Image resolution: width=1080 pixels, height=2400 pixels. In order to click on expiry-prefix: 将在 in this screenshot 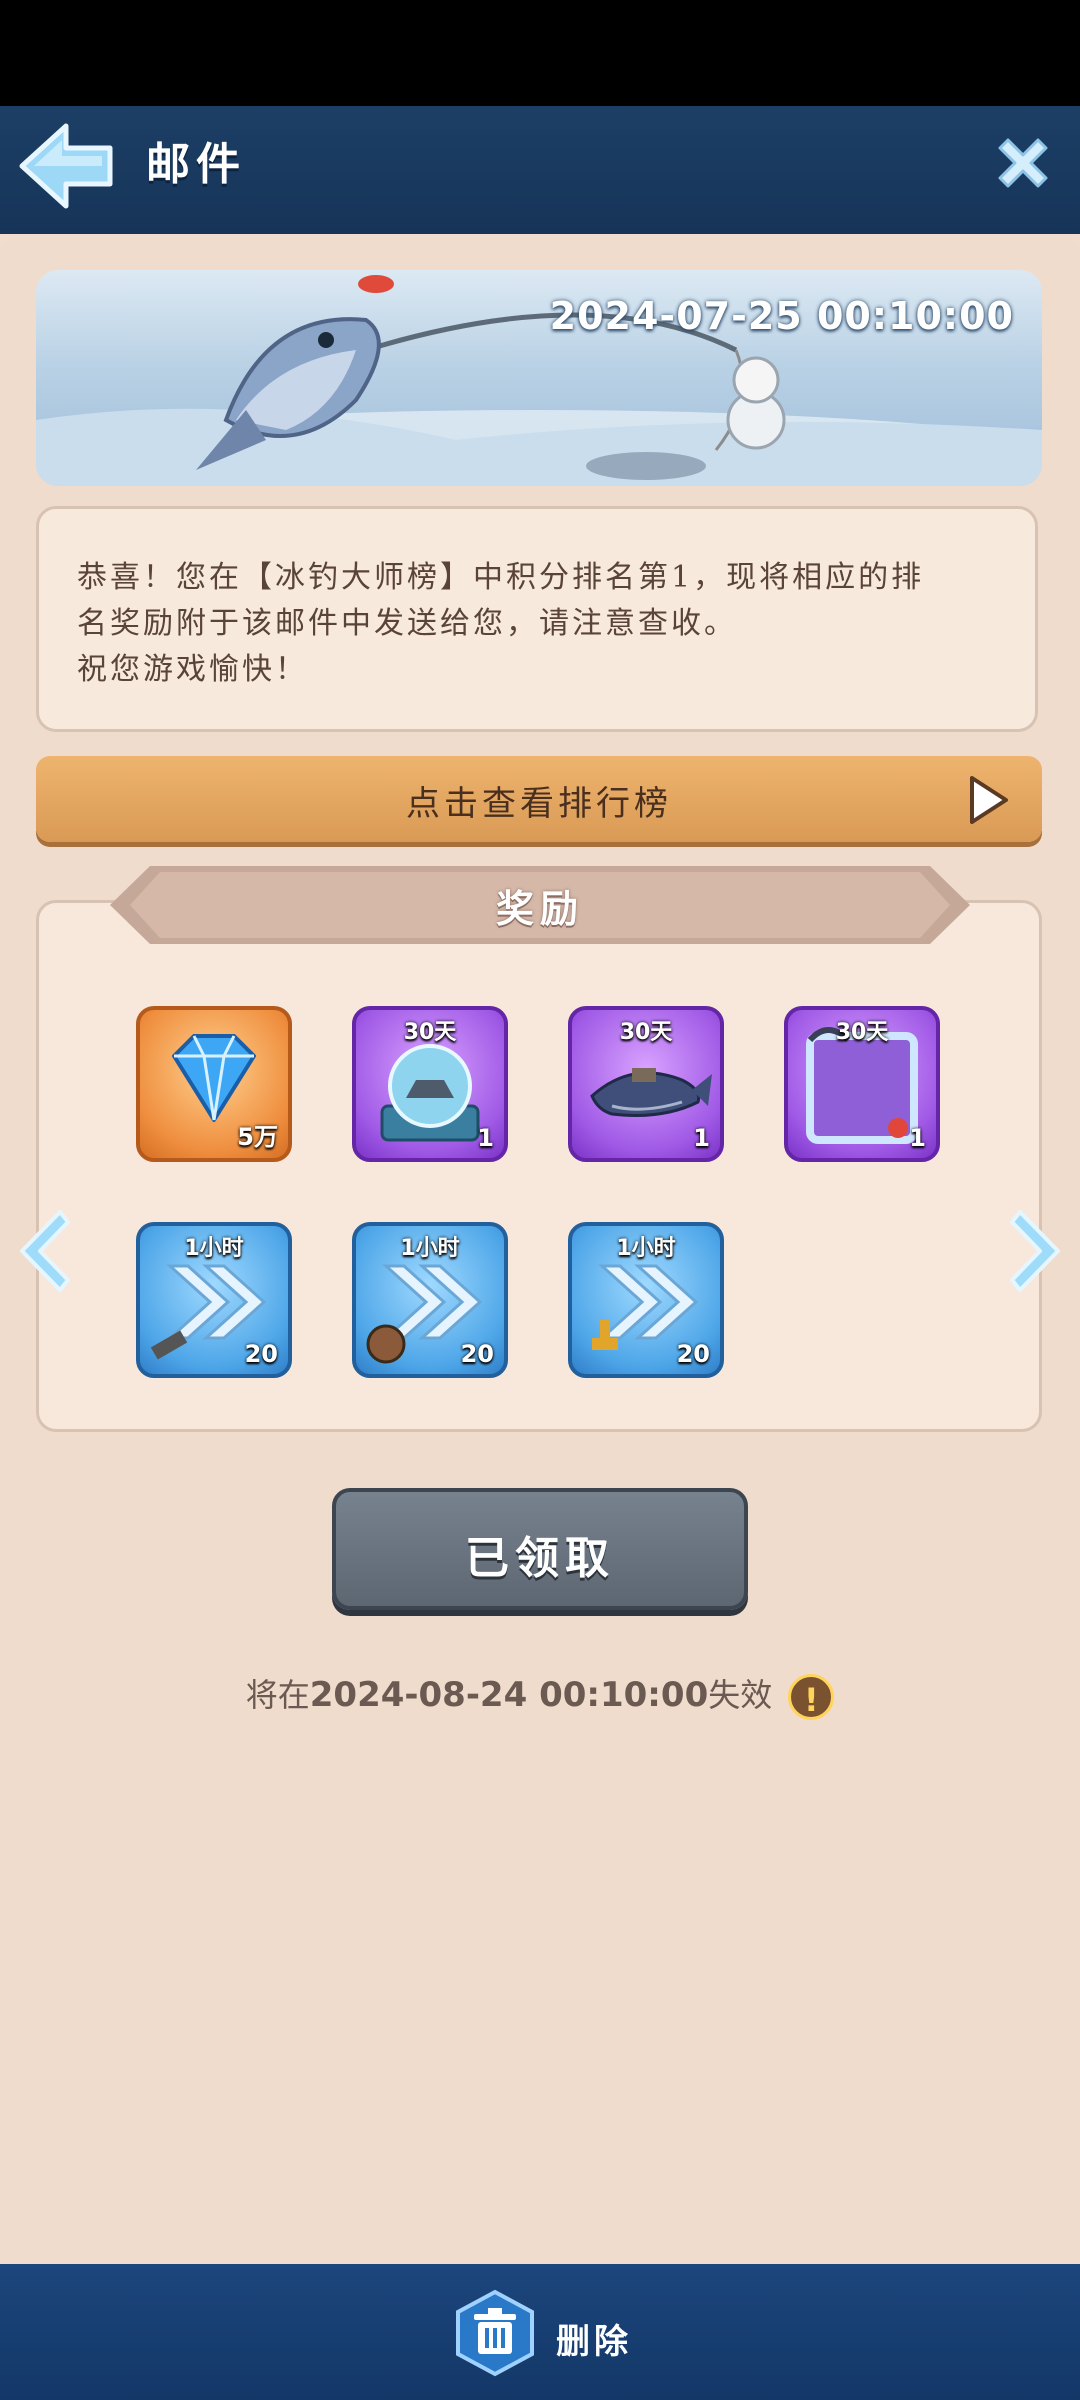, I will do `click(277, 1695)`.